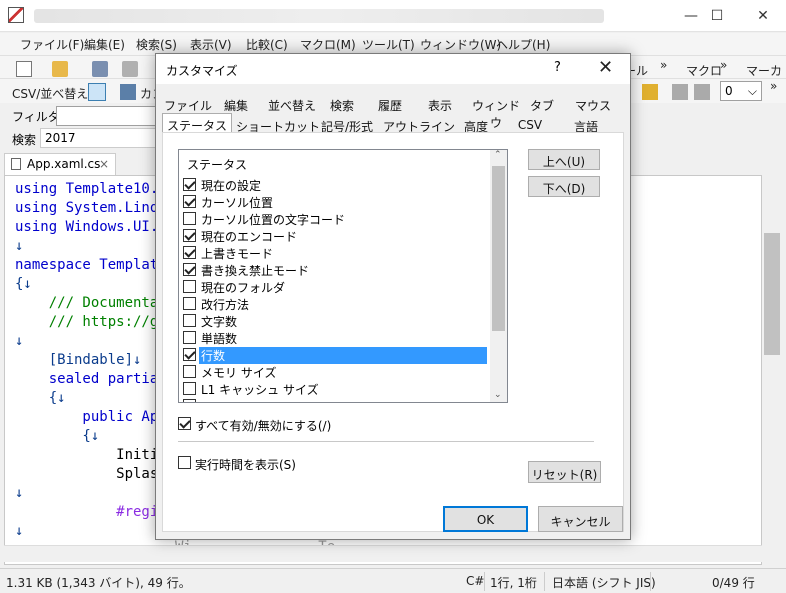 The width and height of the screenshot is (786, 593). What do you see at coordinates (104, 164) in the screenshot?
I see `close-tab-icon: ×` at bounding box center [104, 164].